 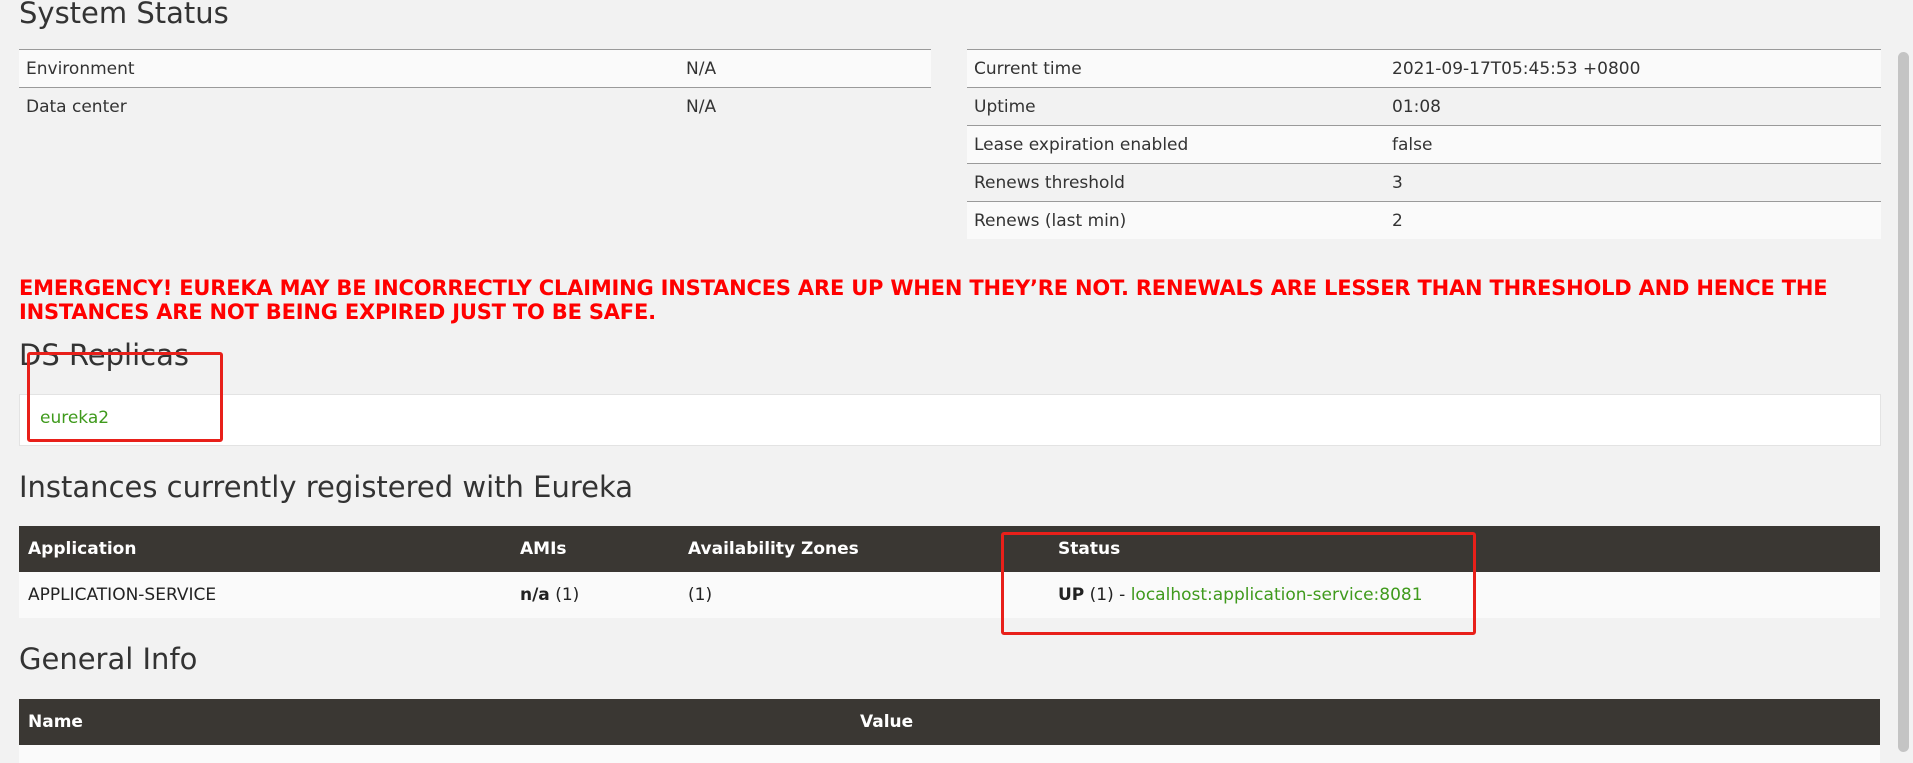 I want to click on table-row: Renews (last min) 2, so click(x=1424, y=220).